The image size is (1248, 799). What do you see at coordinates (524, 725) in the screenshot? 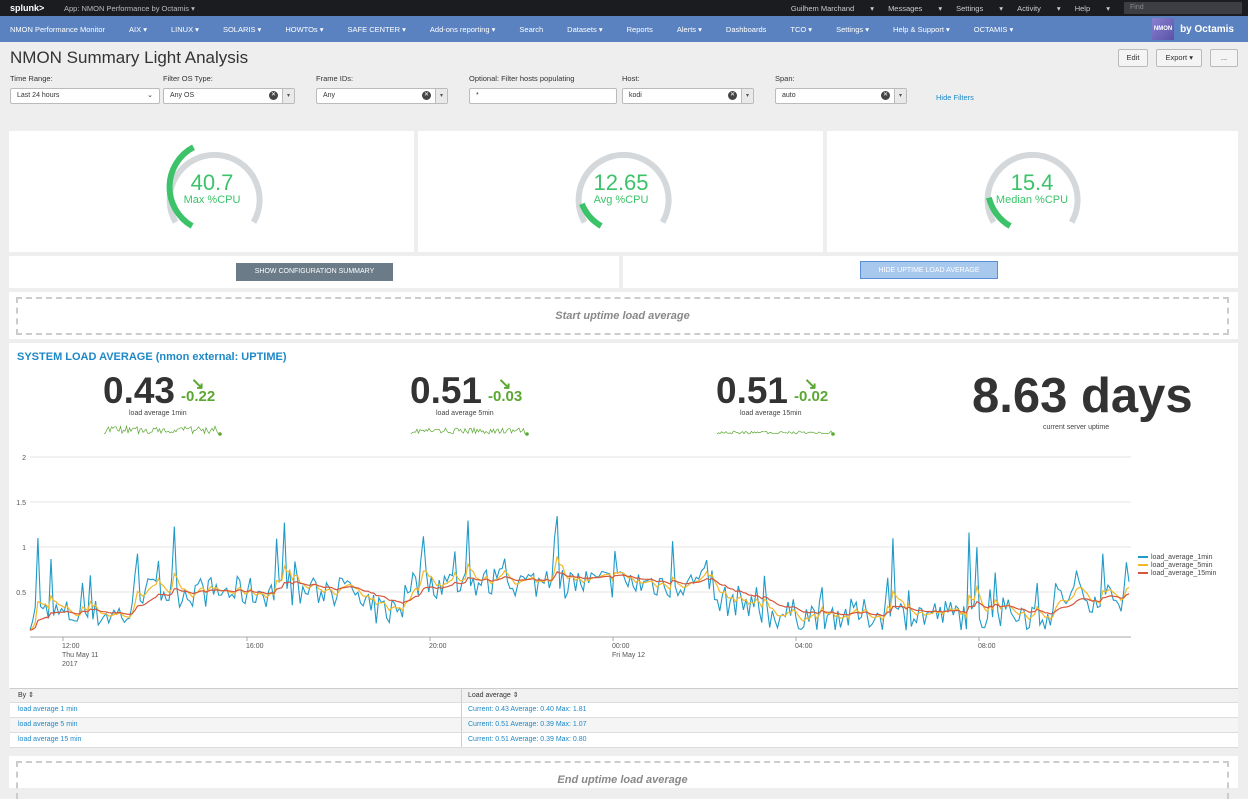
I see `row-load-cell: Current: 0.51 Average: 0.39 Max: 1.07` at bounding box center [524, 725].